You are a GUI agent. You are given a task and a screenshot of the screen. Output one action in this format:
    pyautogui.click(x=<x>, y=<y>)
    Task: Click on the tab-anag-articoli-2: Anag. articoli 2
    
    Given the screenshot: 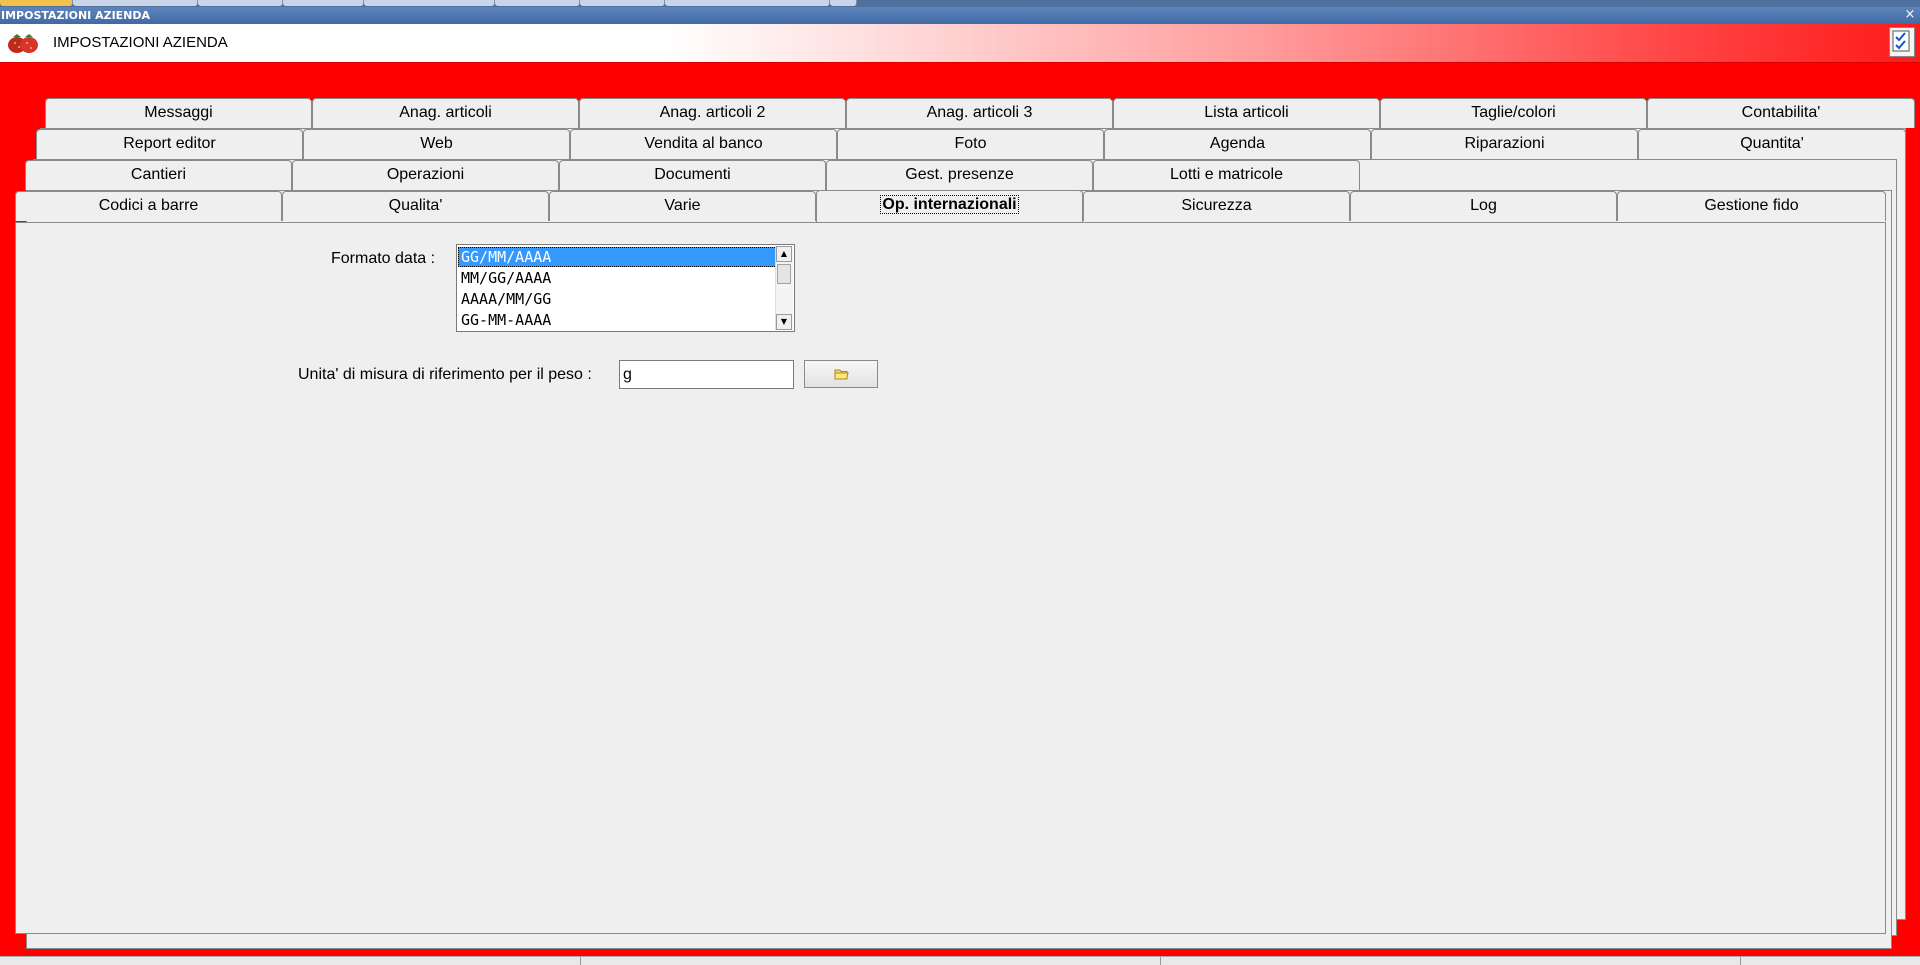 What is the action you would take?
    pyautogui.click(x=711, y=112)
    